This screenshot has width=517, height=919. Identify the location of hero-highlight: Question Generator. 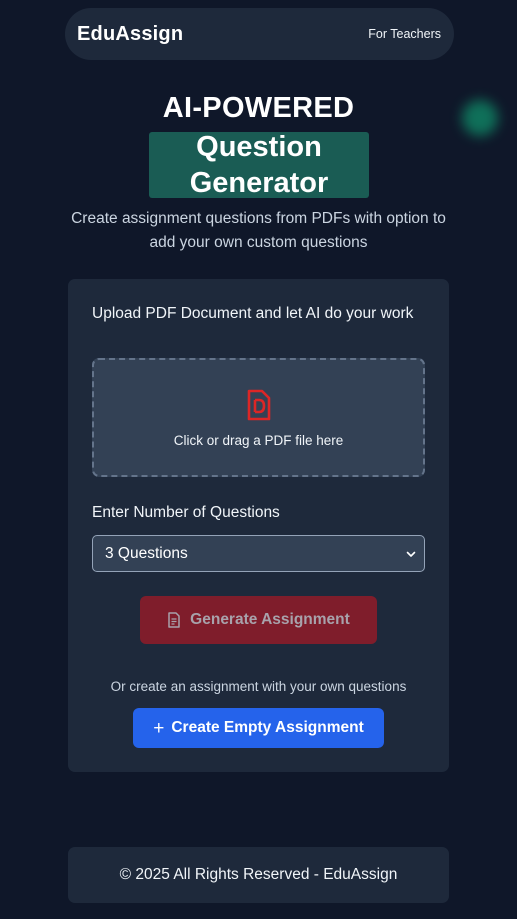
(259, 165).